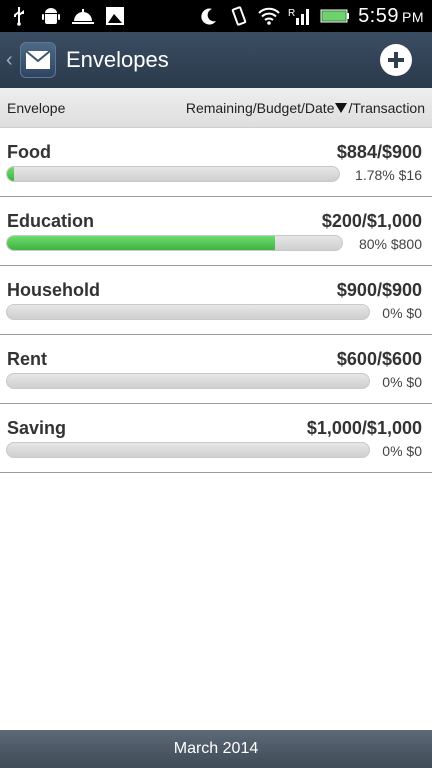  What do you see at coordinates (53, 290) in the screenshot?
I see `envelope-name: Household` at bounding box center [53, 290].